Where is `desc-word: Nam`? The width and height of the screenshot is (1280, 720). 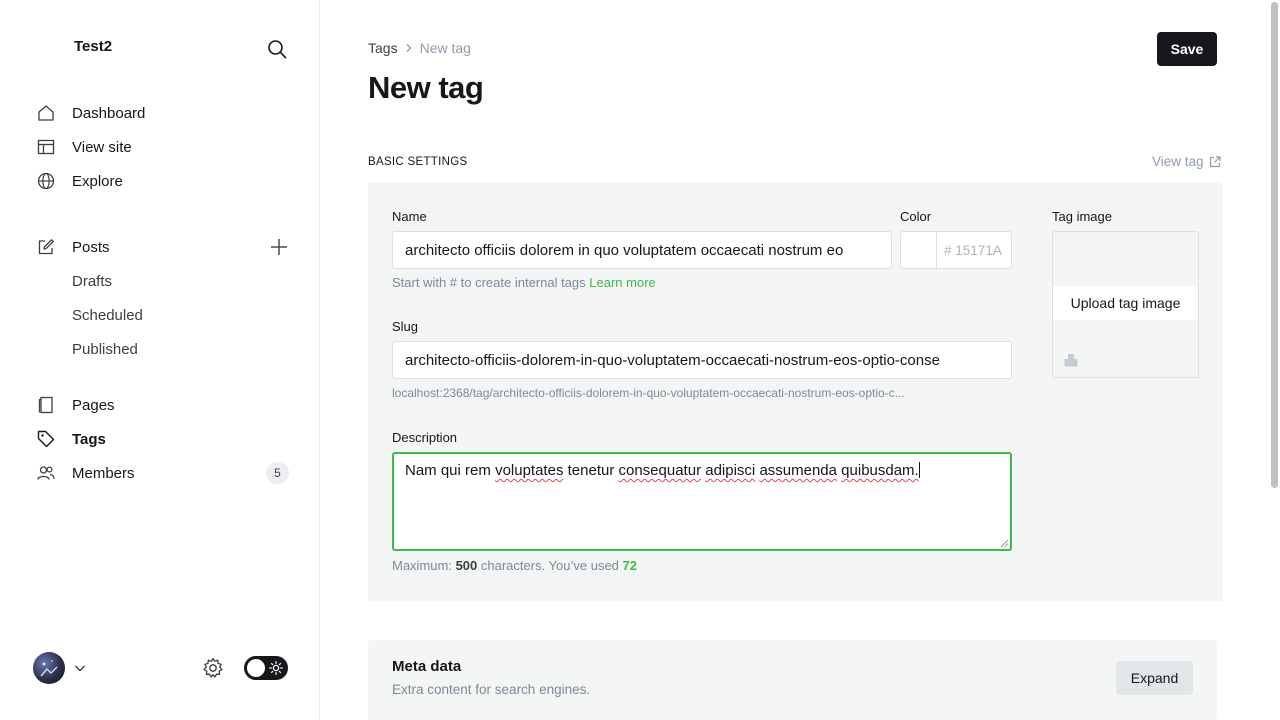 desc-word: Nam is located at coordinates (421, 470).